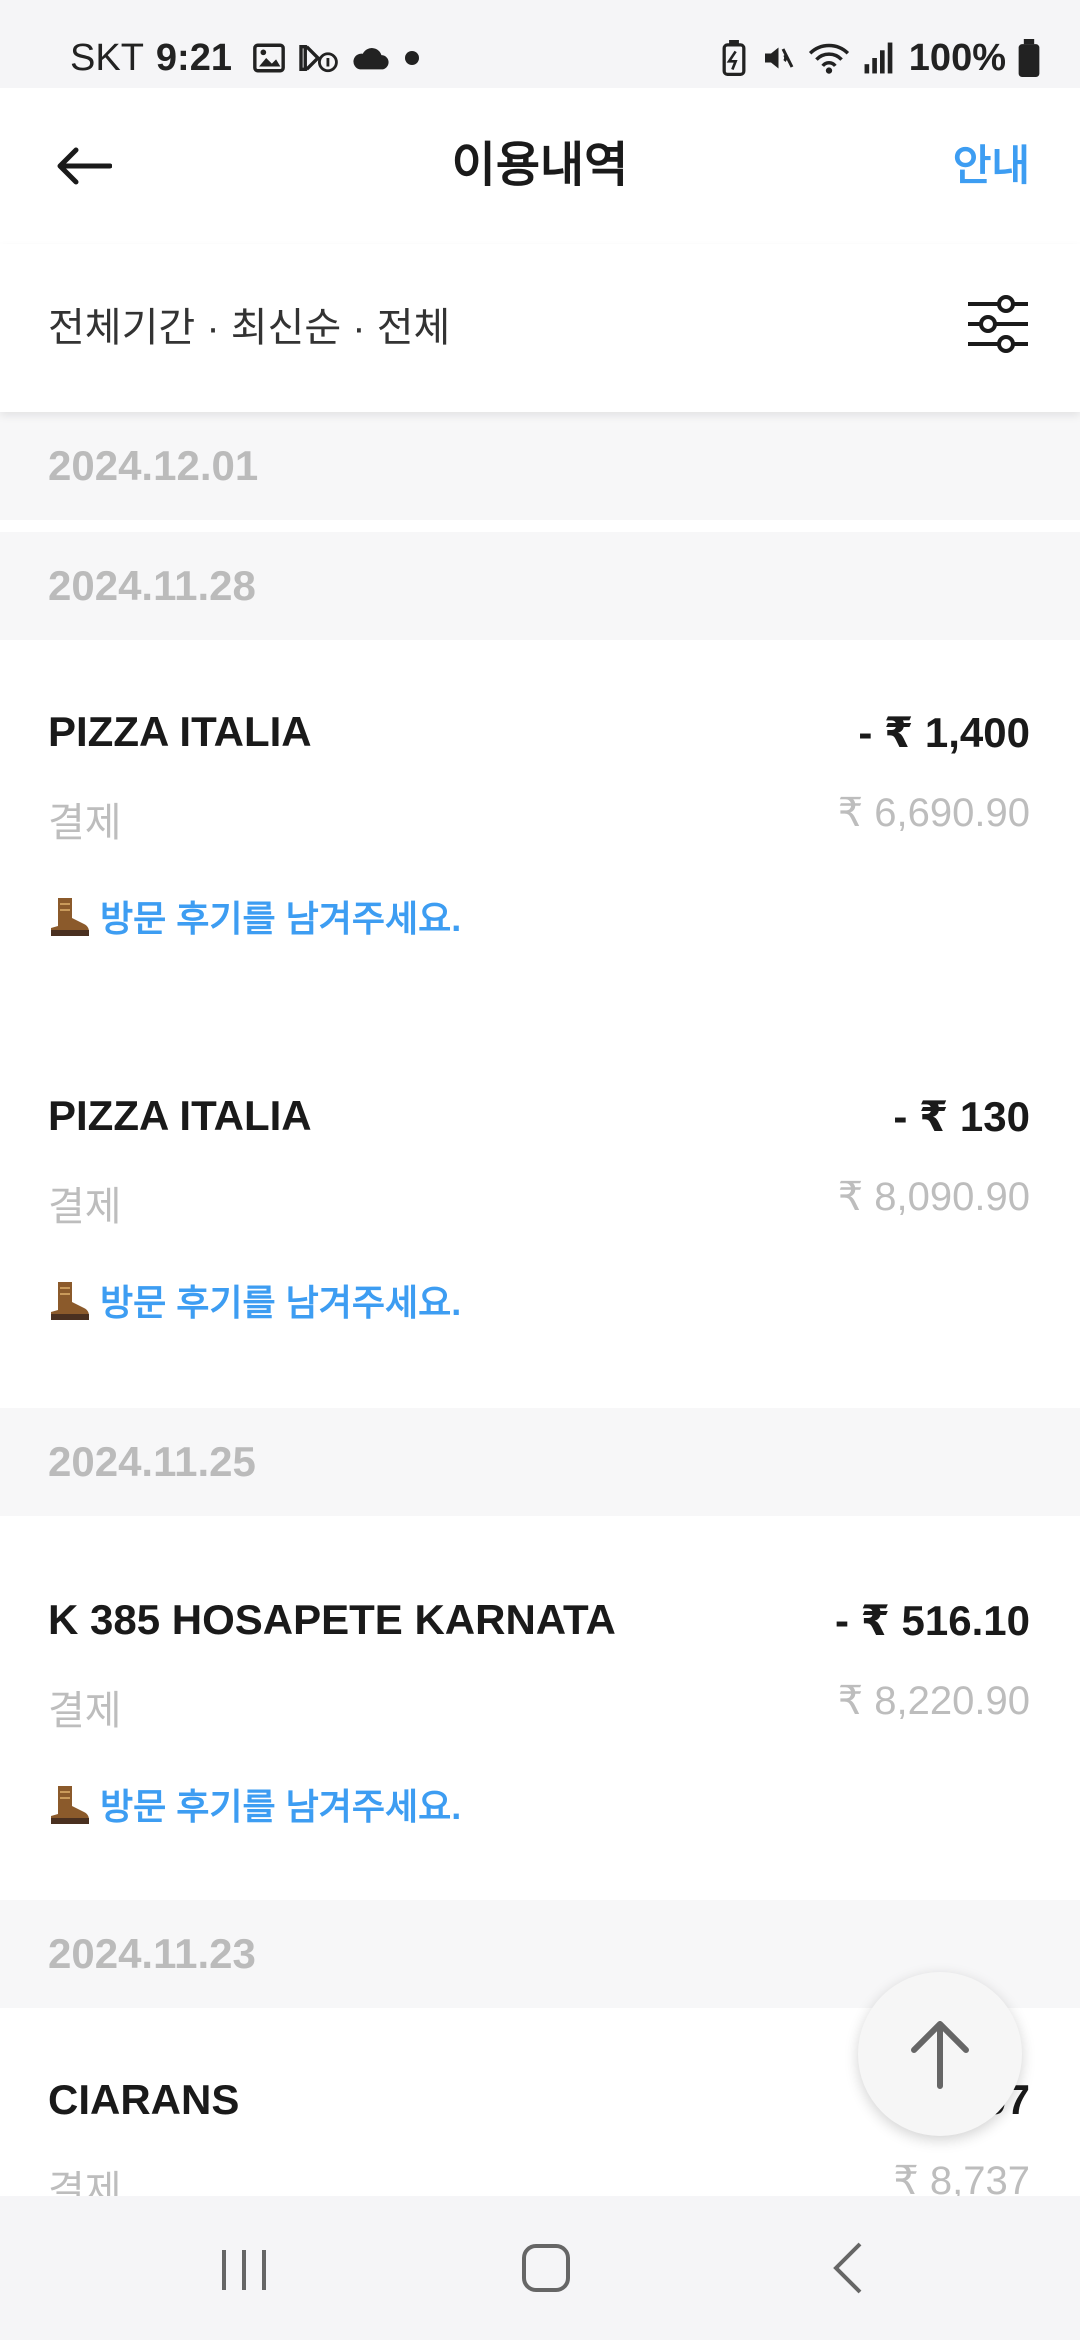  What do you see at coordinates (933, 1197) in the screenshot?
I see `balance-after: ₹ 8,090.90` at bounding box center [933, 1197].